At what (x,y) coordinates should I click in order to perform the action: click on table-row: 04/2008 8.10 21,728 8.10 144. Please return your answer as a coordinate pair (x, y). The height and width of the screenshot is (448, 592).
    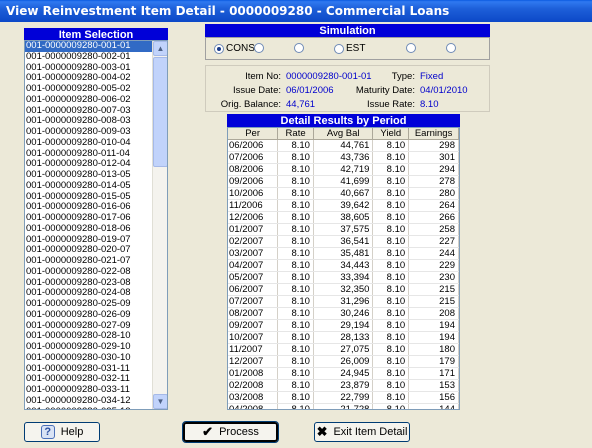
    Looking at the image, I should click on (343, 406).